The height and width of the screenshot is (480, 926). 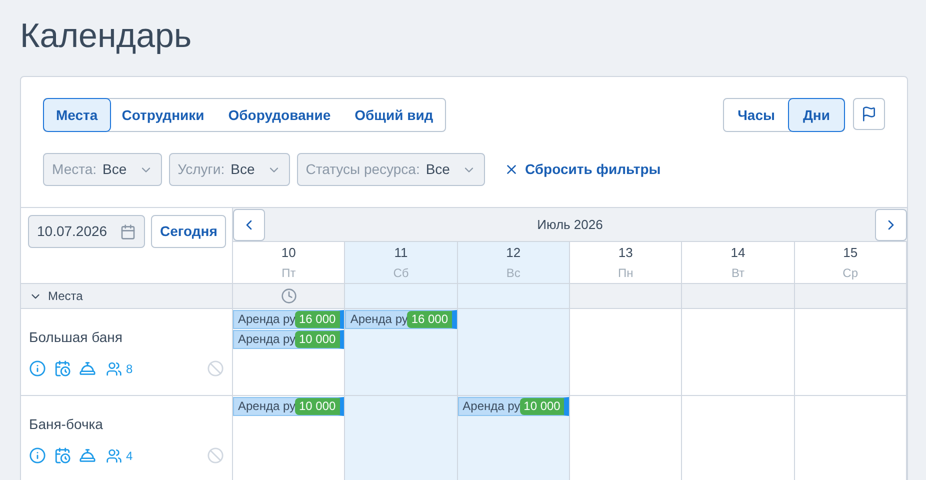 I want to click on day-number: 13, so click(x=625, y=253).